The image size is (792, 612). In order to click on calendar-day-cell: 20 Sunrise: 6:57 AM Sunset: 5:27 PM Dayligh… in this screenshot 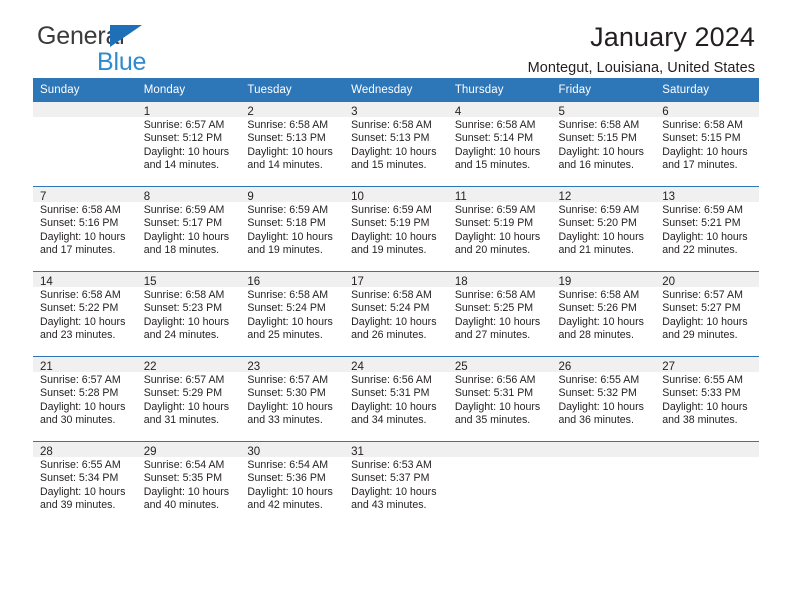, I will do `click(707, 314)`.